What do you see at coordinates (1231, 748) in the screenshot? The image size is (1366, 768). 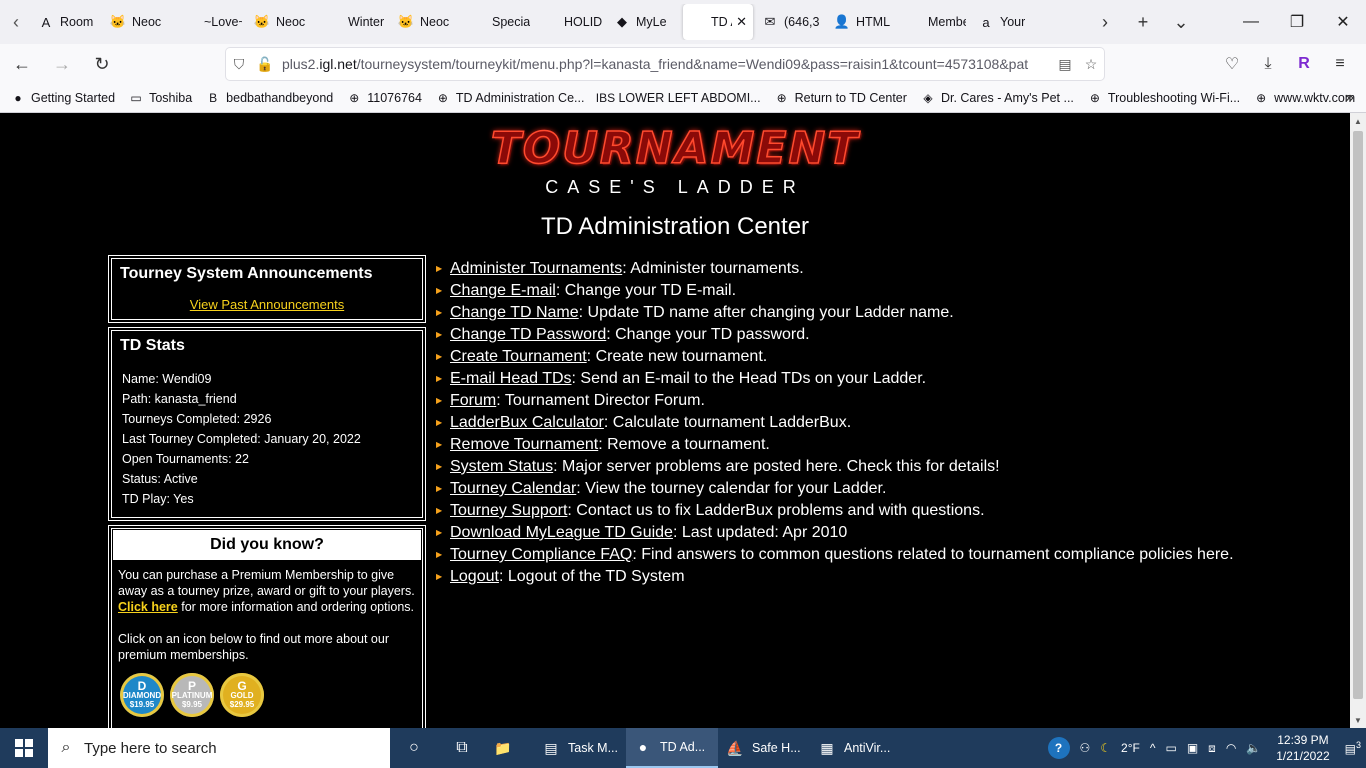 I see `wifi-icon: ◠` at bounding box center [1231, 748].